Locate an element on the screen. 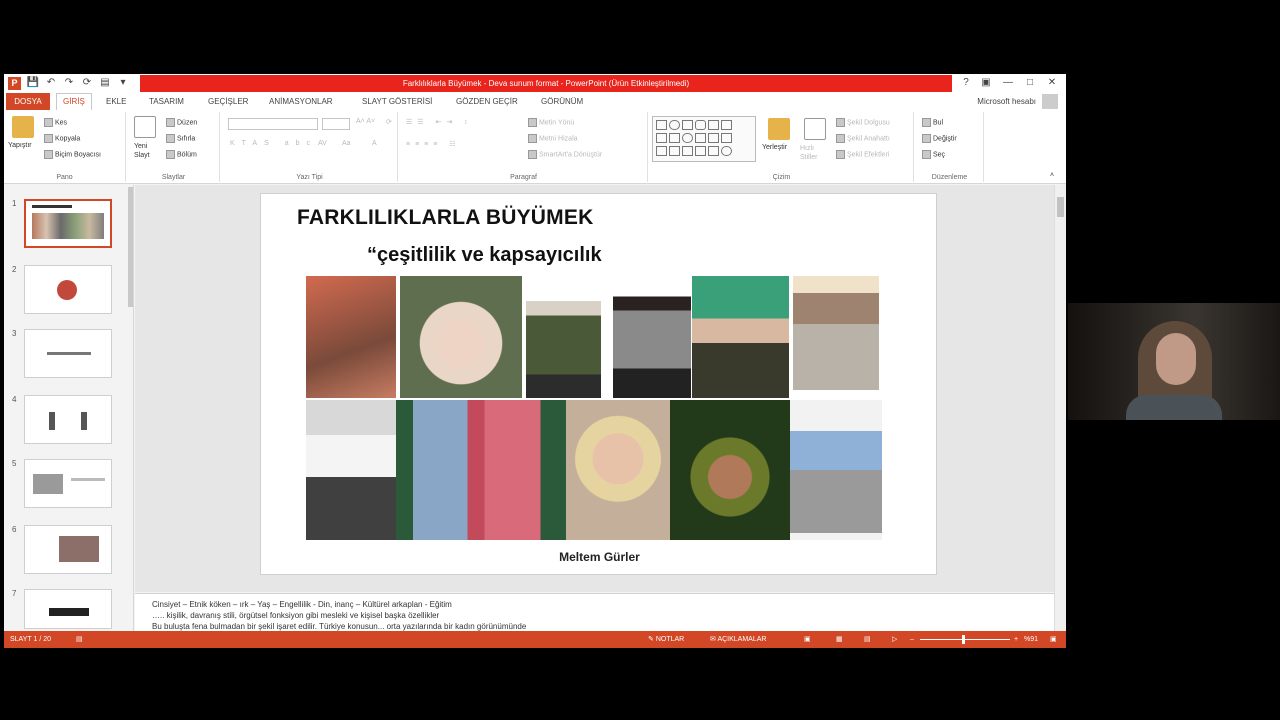 The width and height of the screenshot is (1280, 720). zoom-level: %91 is located at coordinates (1031, 639).